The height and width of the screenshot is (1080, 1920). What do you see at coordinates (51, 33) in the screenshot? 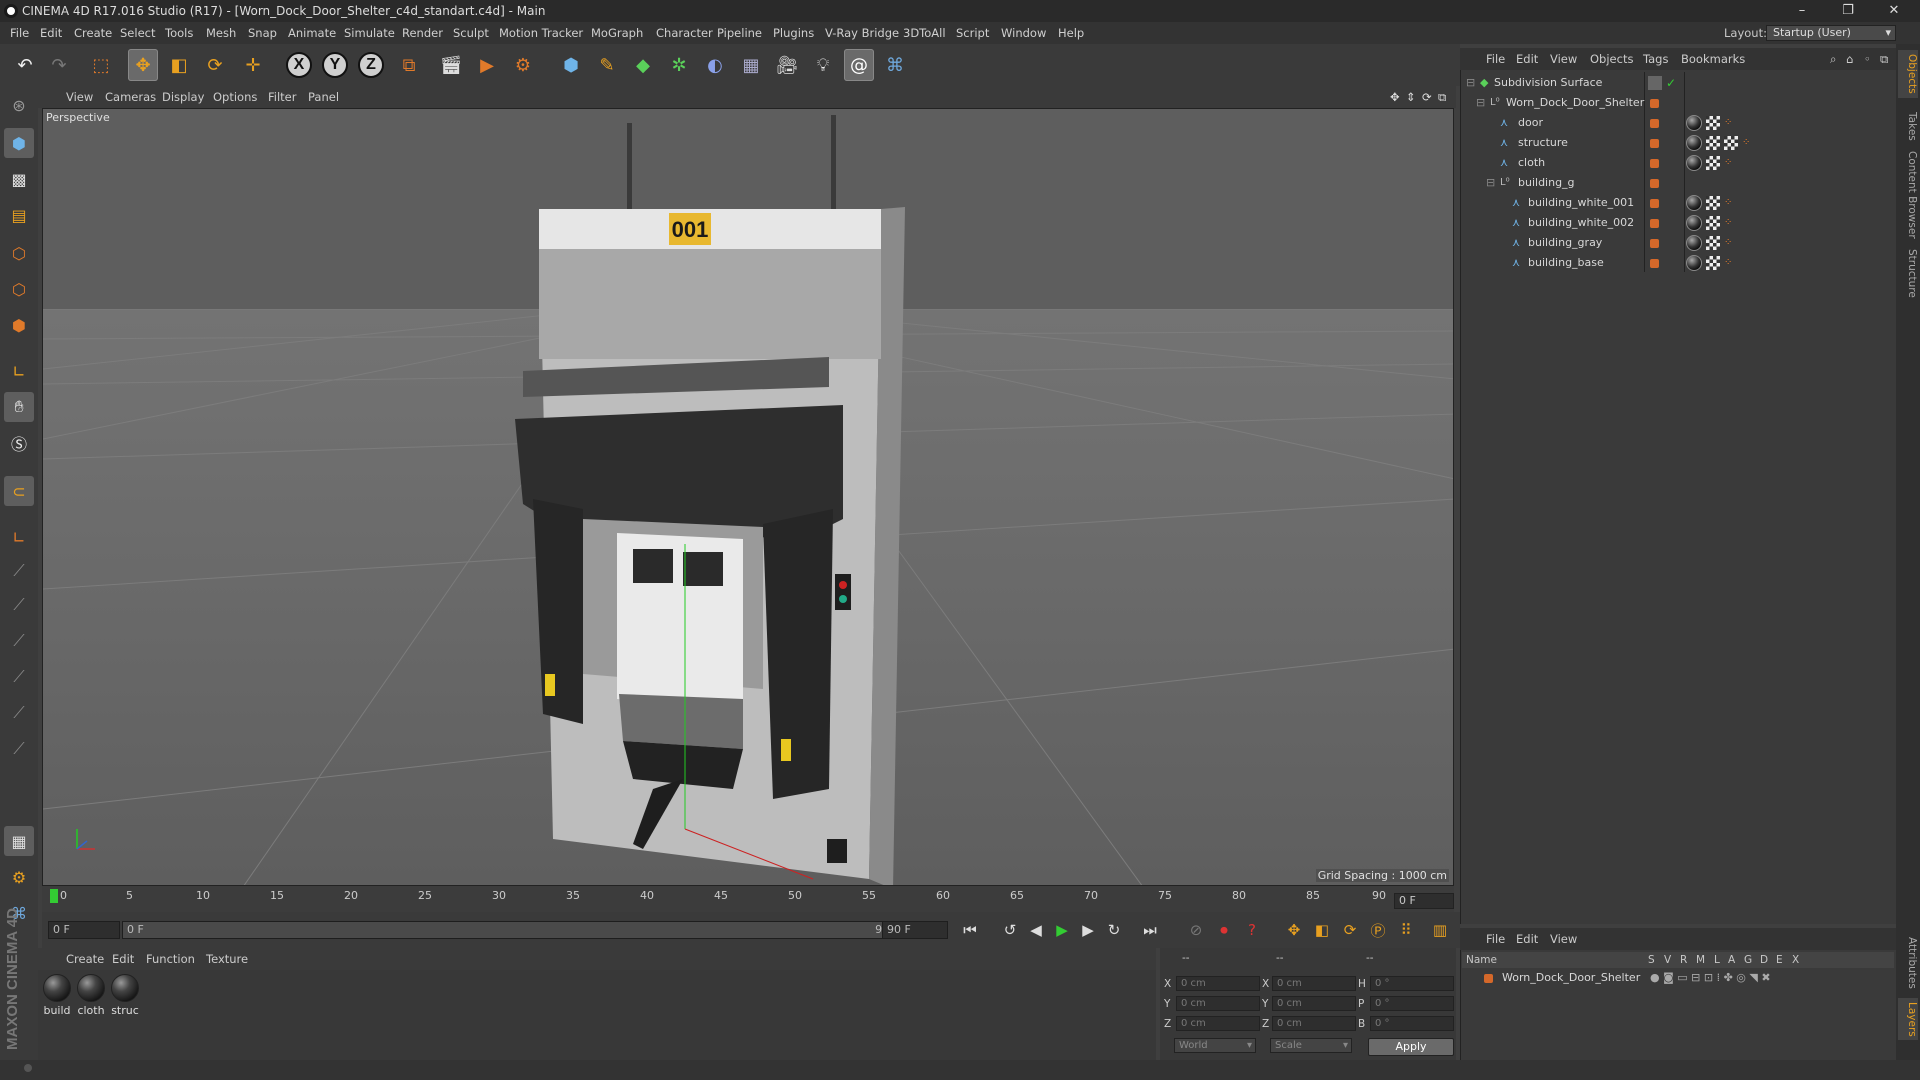
I see `menu-edit: Edit` at bounding box center [51, 33].